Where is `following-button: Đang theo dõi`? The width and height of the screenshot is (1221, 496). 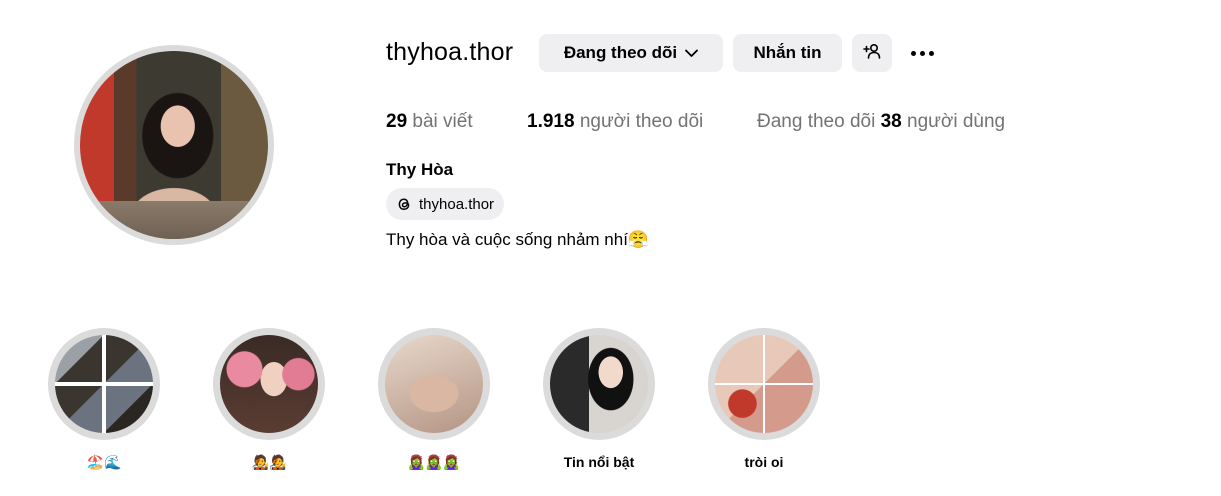
following-button: Đang theo dõi is located at coordinates (631, 53).